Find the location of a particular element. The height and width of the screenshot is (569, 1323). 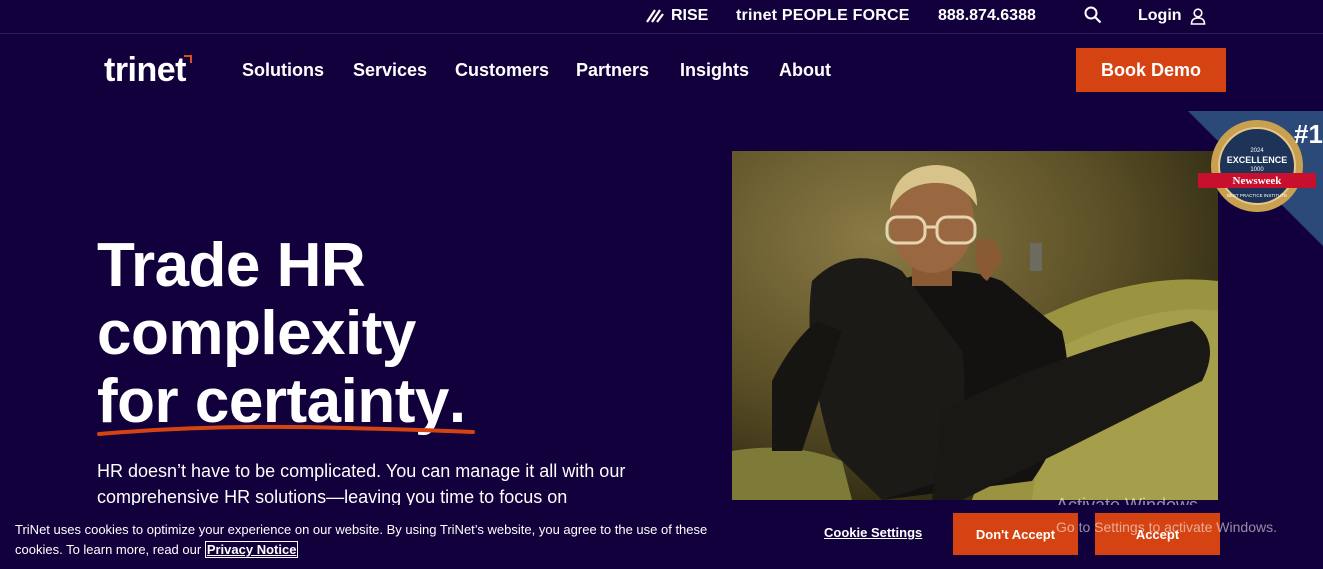

nav-item-about: About is located at coordinates (805, 70).